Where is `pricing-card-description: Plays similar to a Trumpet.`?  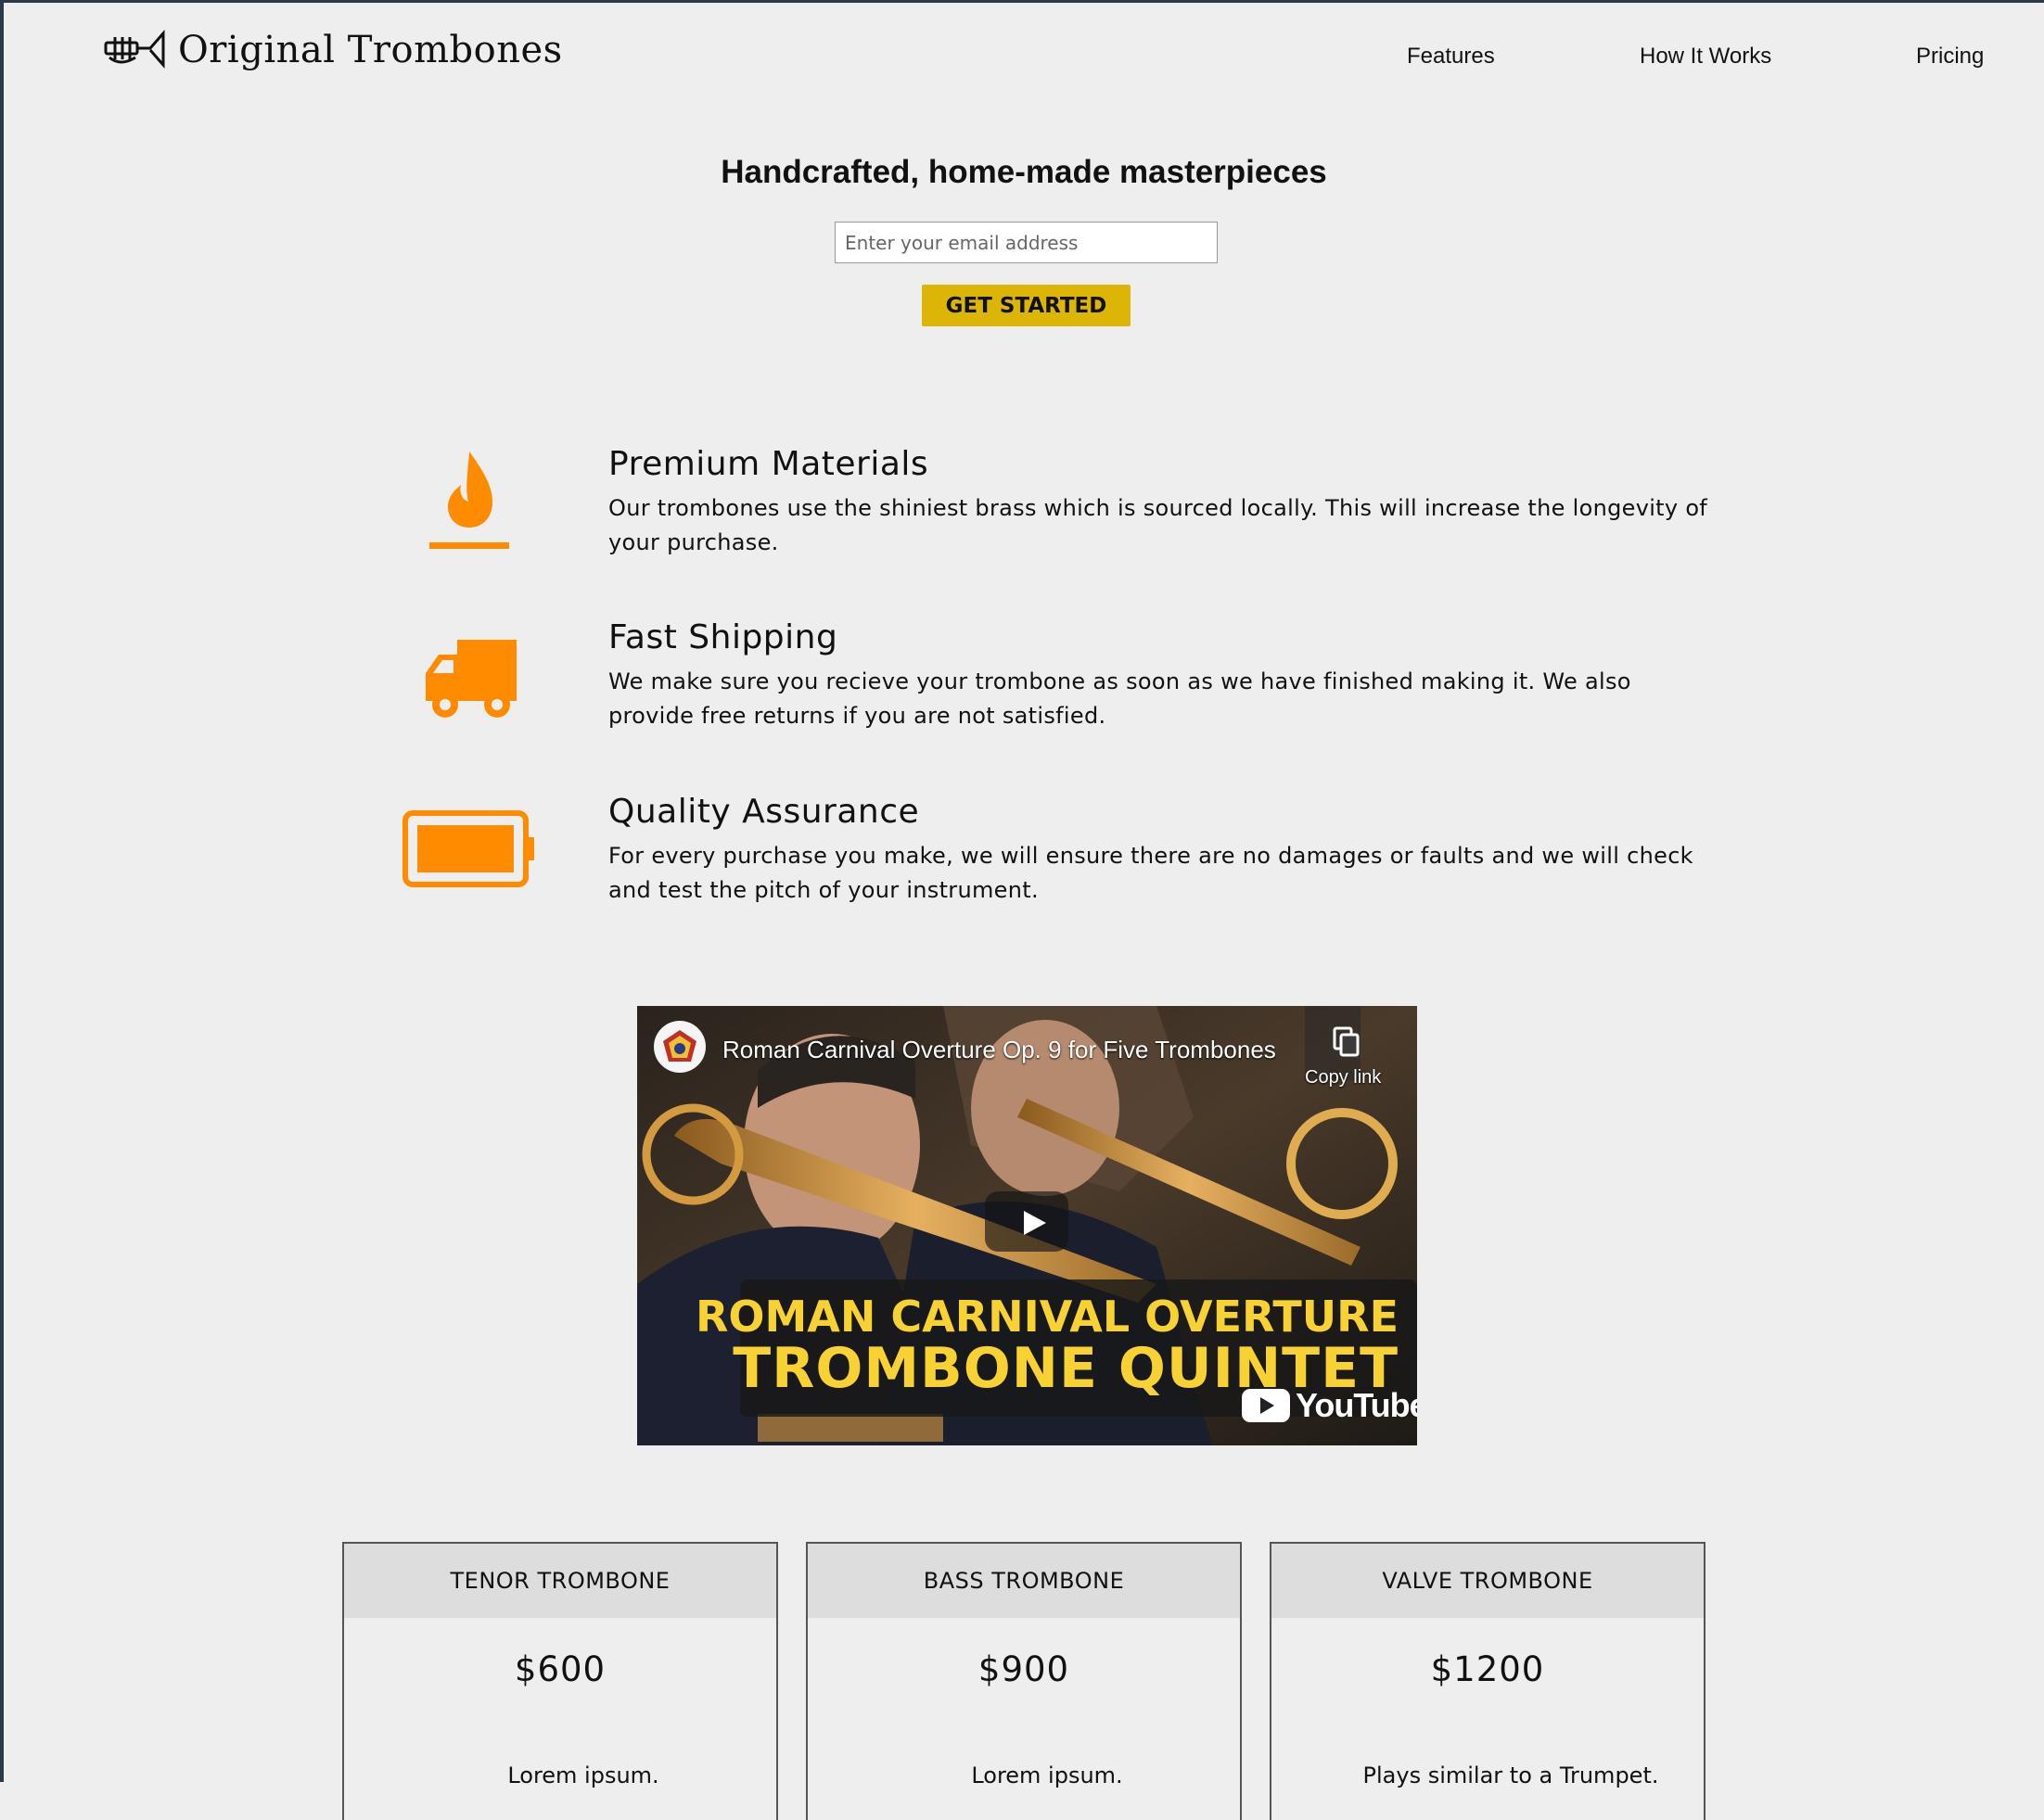 pricing-card-description: Plays similar to a Trumpet. is located at coordinates (1510, 1775).